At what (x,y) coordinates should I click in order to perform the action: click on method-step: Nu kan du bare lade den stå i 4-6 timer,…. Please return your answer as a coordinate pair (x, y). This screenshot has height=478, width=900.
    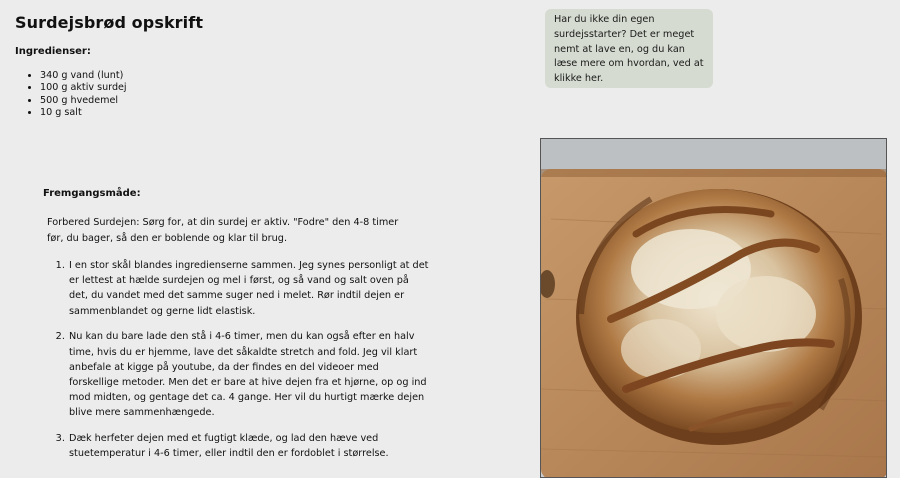
    Looking at the image, I should click on (249, 374).